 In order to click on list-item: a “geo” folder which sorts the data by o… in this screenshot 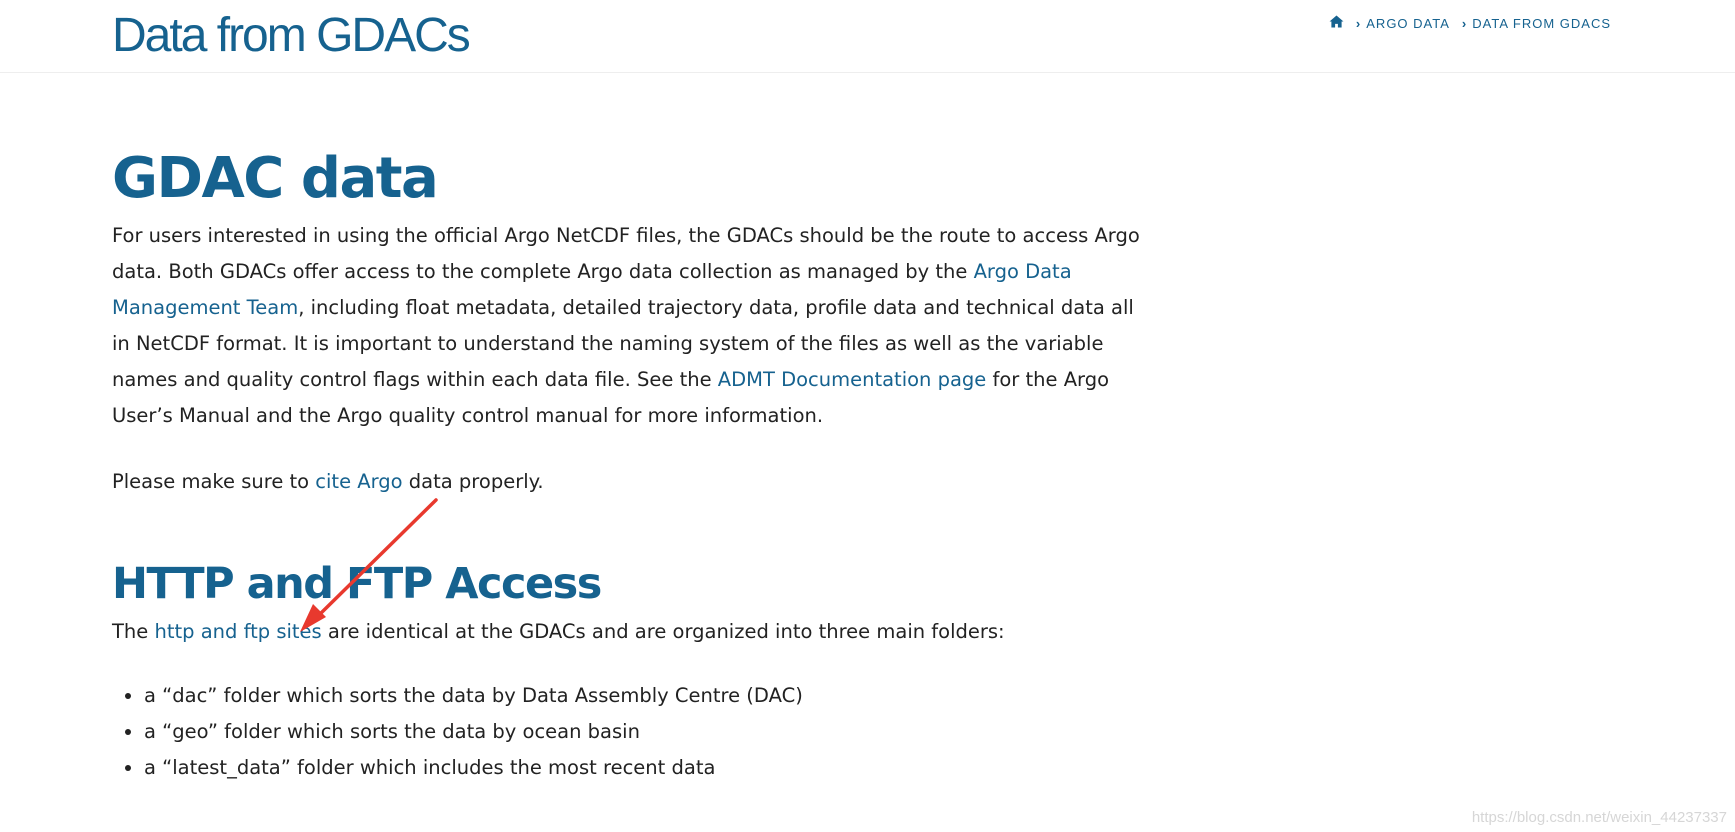, I will do `click(648, 732)`.